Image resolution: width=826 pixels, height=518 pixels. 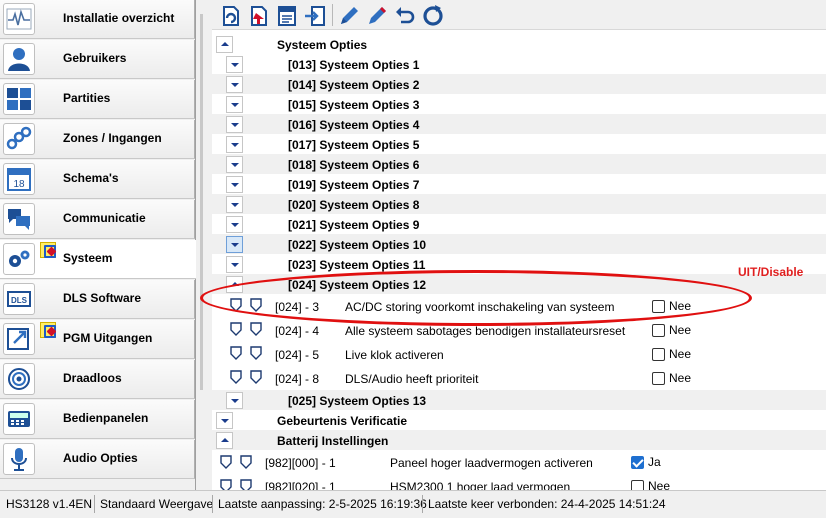 What do you see at coordinates (519, 354) in the screenshot?
I see `option-row-024-5: [024] - 5 Live klok activeren Nee` at bounding box center [519, 354].